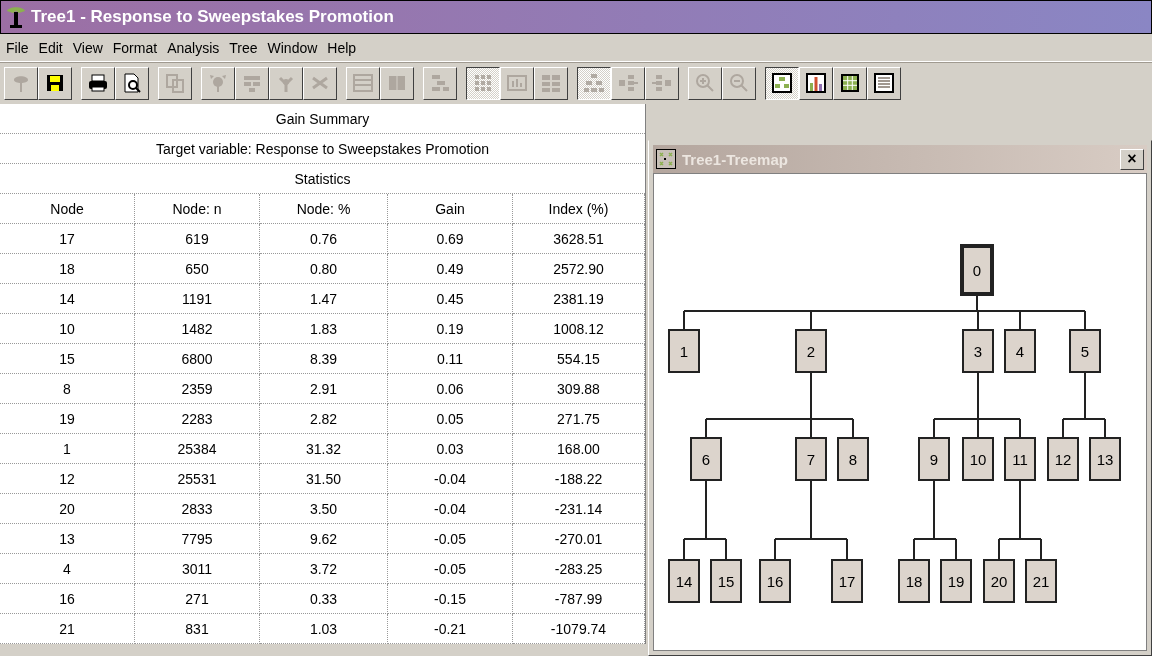 This screenshot has width=1152, height=656. What do you see at coordinates (811, 351) in the screenshot?
I see `tree-node: 2` at bounding box center [811, 351].